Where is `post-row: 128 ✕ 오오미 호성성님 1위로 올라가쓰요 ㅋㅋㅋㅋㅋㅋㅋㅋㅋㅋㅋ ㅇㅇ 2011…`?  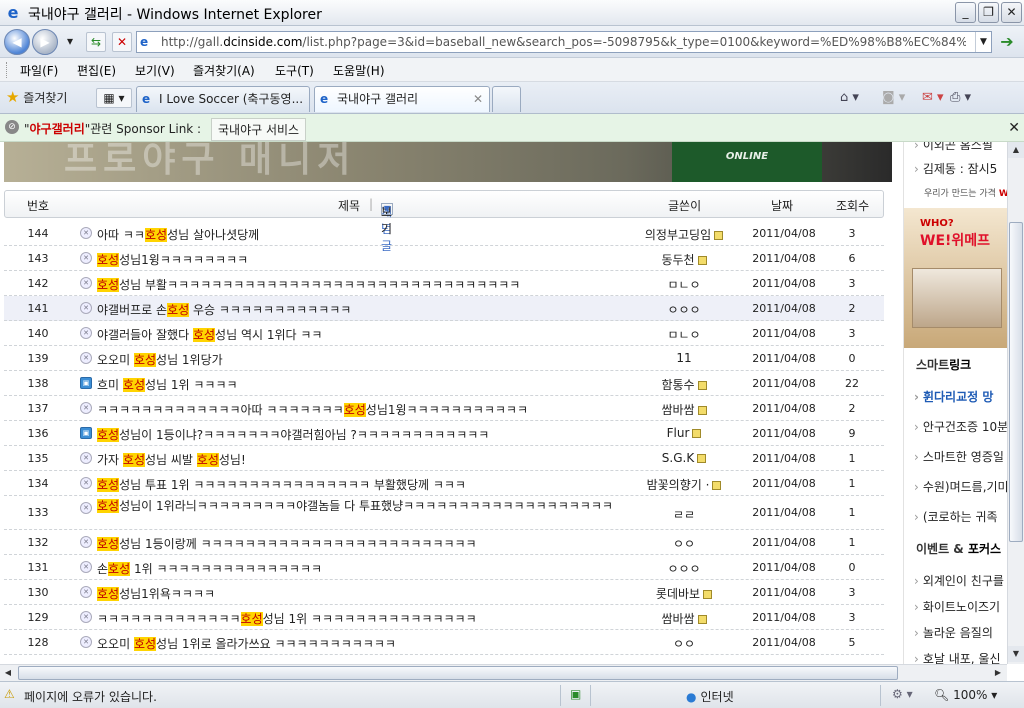 post-row: 128 ✕ 오오미 호성성님 1위로 올라가쓰요 ㅋㅋㅋㅋㅋㅋㅋㅋㅋㅋㅋ ㅇㅇ 2011… is located at coordinates (444, 642).